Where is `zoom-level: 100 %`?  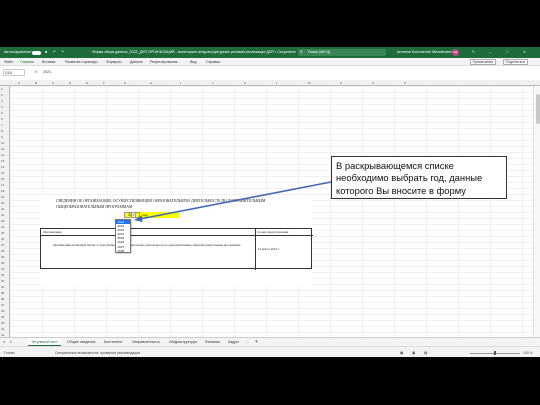 zoom-level: 100 % is located at coordinates (528, 353).